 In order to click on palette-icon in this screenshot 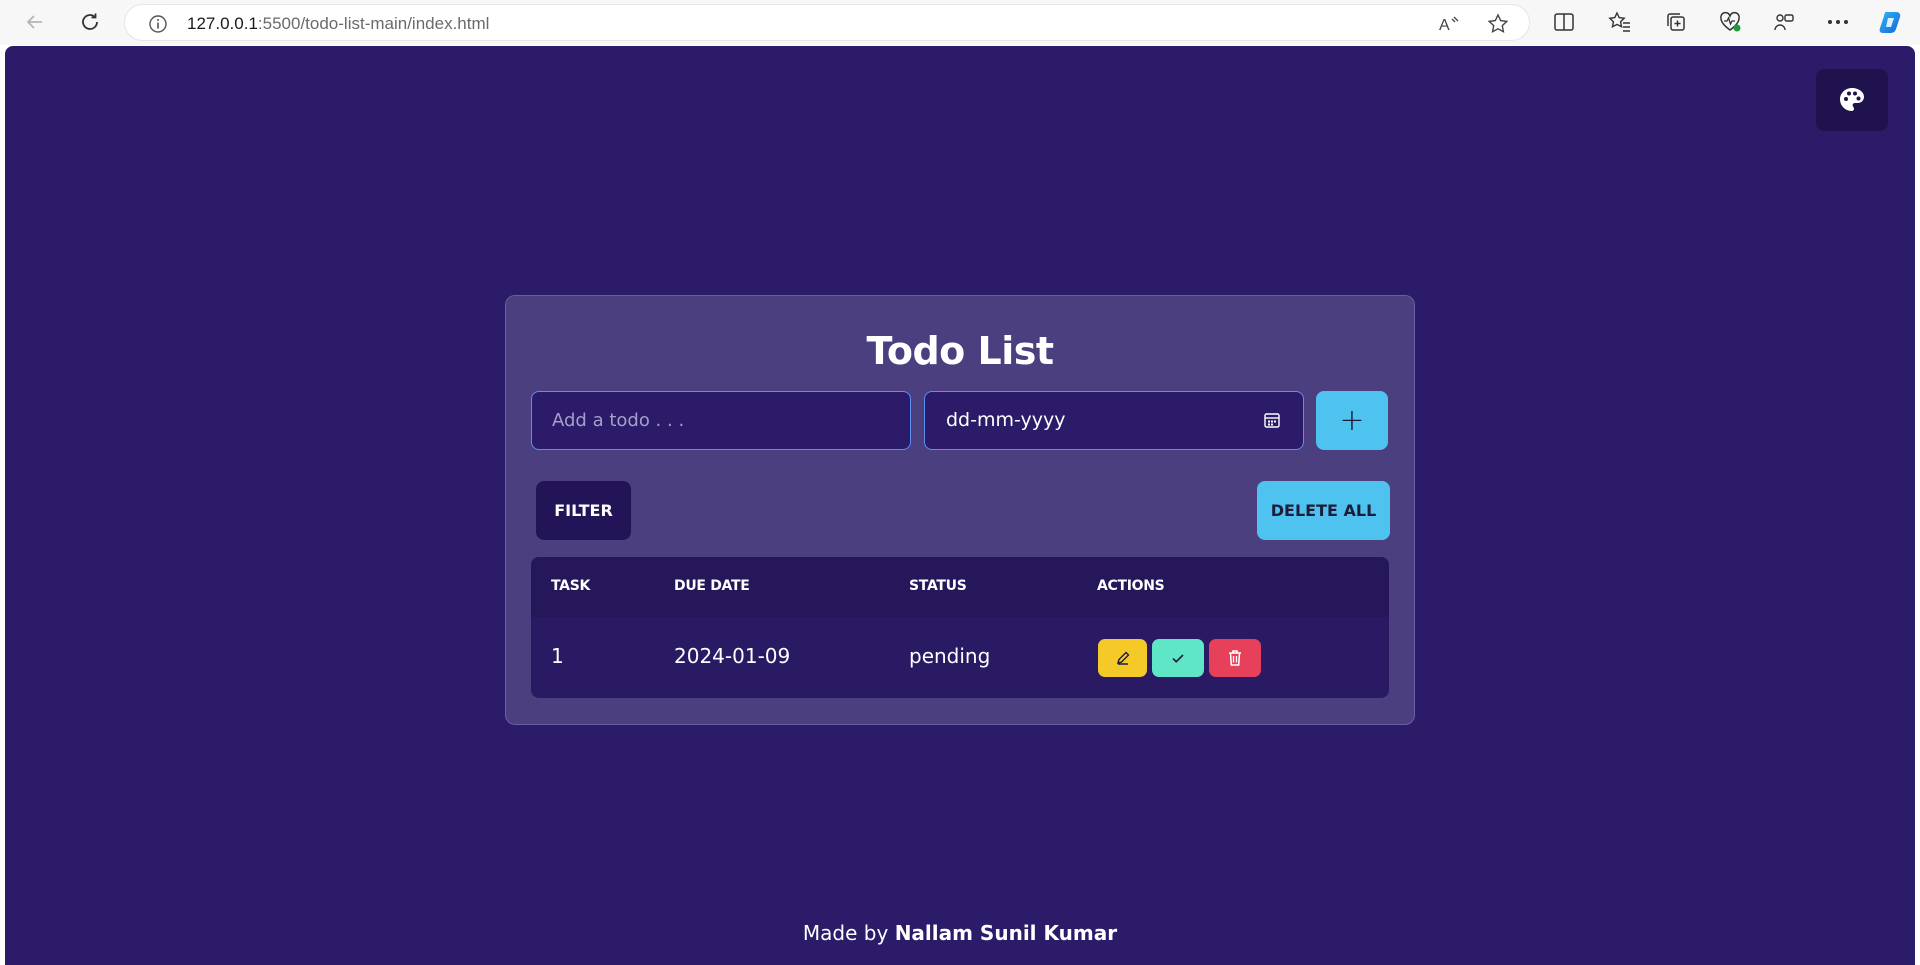, I will do `click(1852, 99)`.